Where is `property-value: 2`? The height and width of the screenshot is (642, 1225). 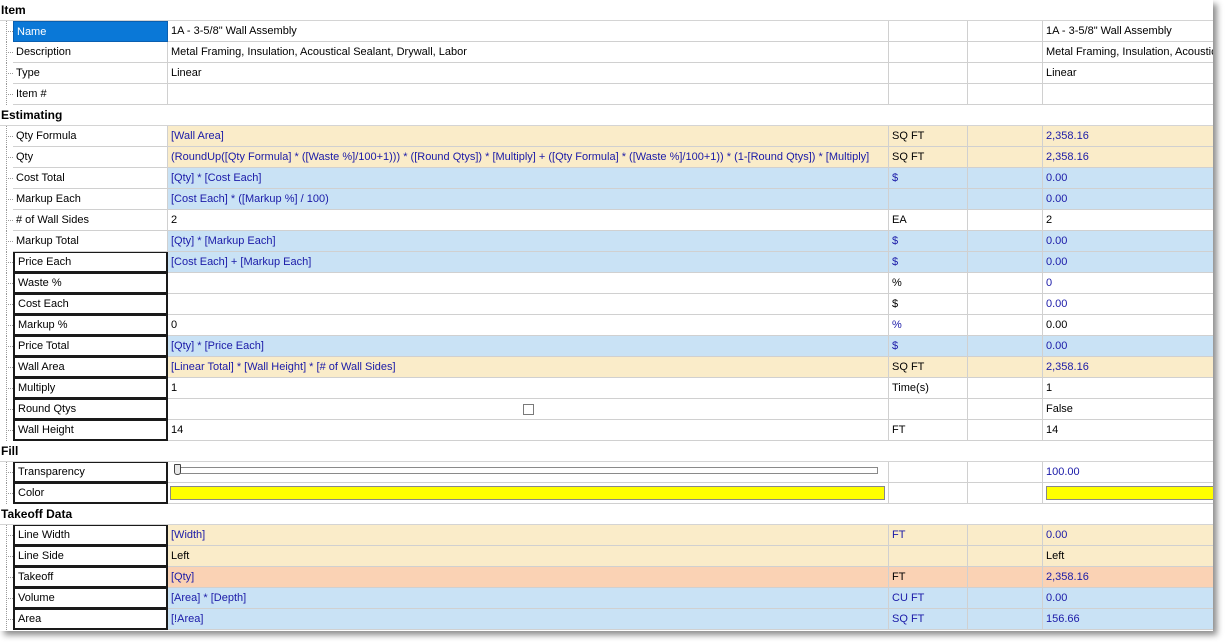
property-value: 2 is located at coordinates (528, 220).